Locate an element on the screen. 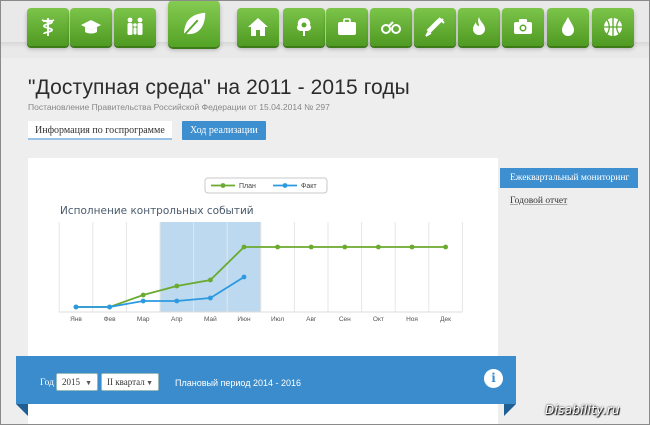 Image resolution: width=650 pixels, height=425 pixels. tab-implementation-progress: Ход реализации is located at coordinates (224, 130).